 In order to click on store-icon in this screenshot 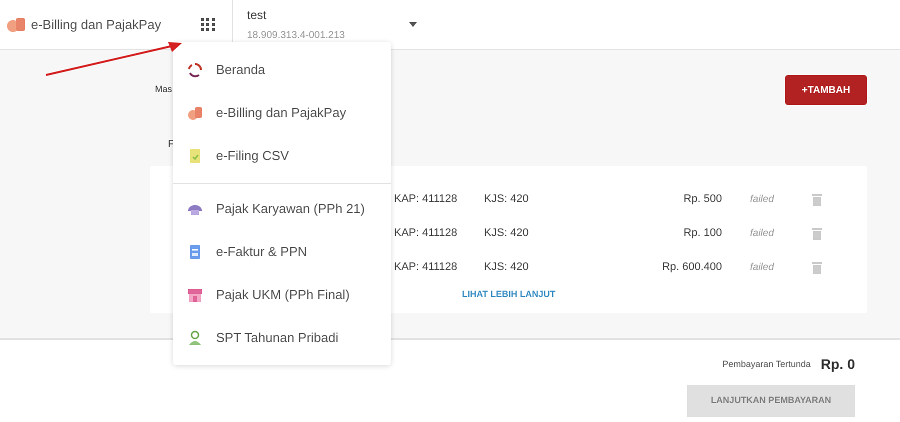, I will do `click(195, 294)`.